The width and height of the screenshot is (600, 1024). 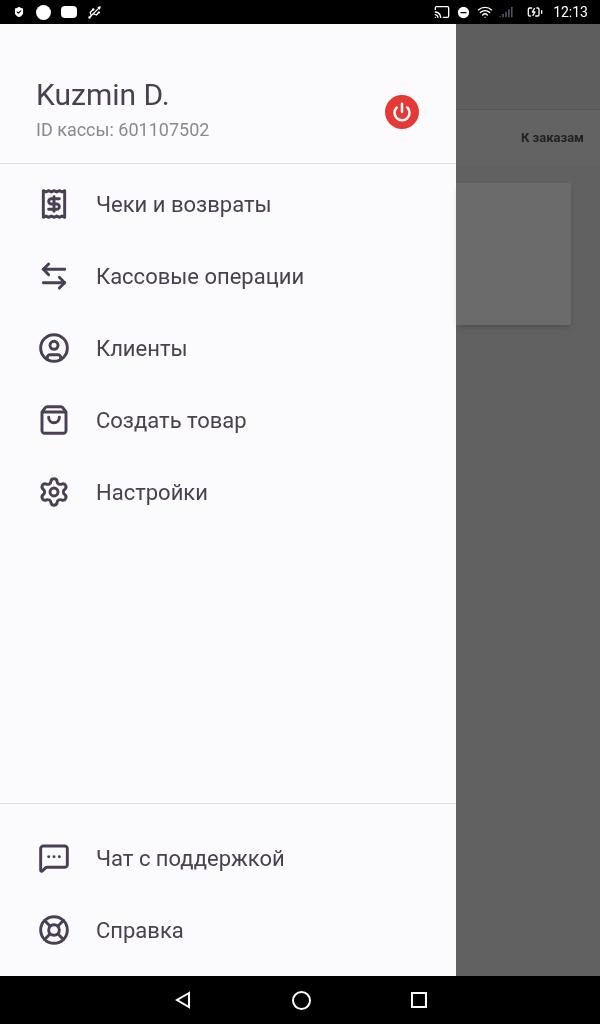 What do you see at coordinates (506, 12) in the screenshot?
I see `signal-icon` at bounding box center [506, 12].